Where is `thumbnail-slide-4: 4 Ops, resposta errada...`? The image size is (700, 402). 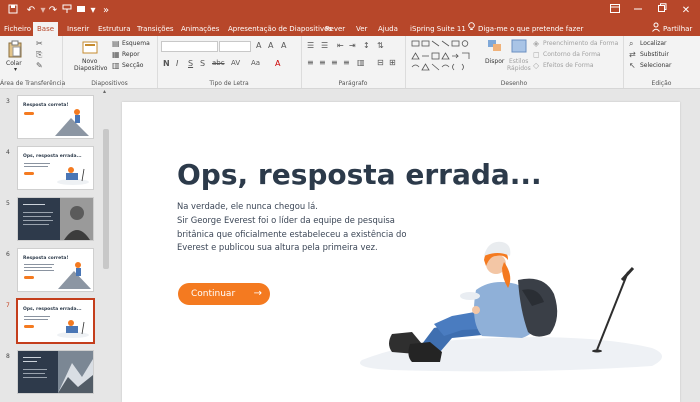
thumbnail-slide-4: 4 Ops, resposta errada... is located at coordinates (50, 168).